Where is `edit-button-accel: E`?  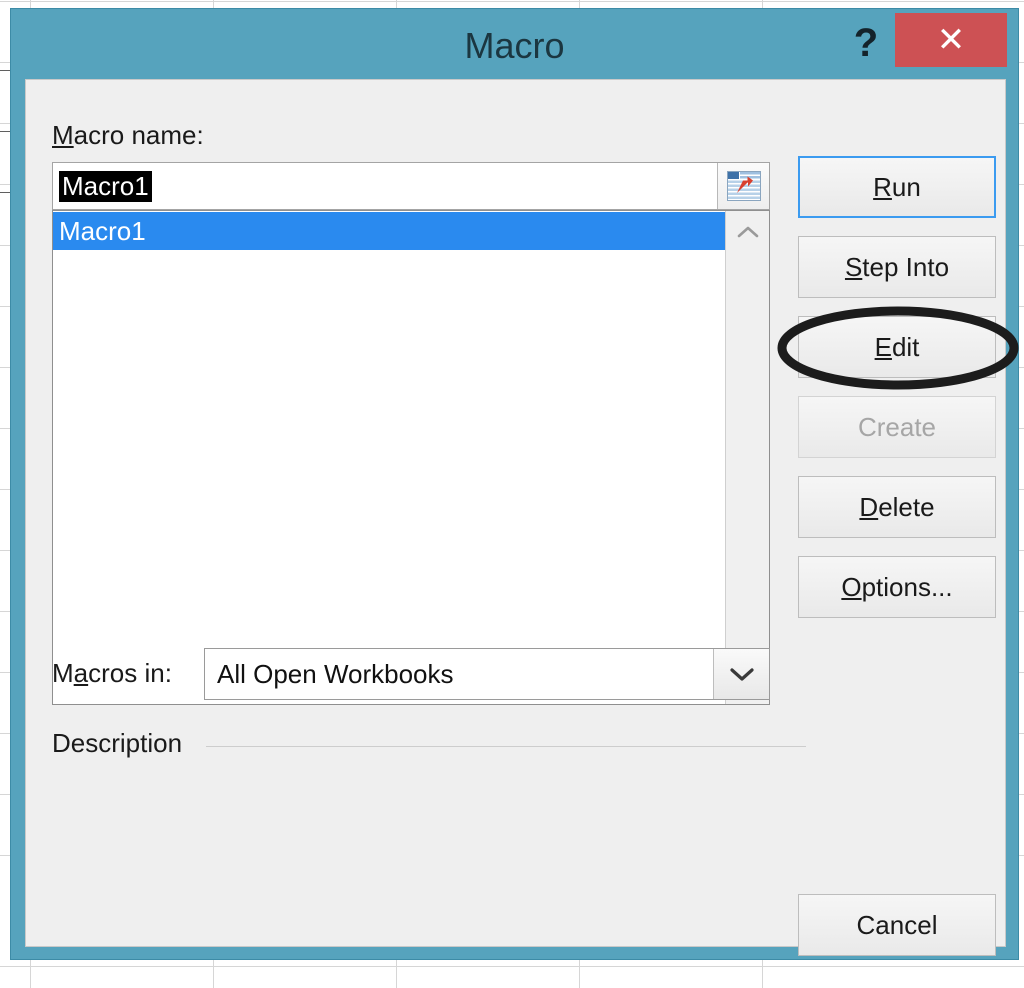
edit-button-accel: E is located at coordinates (883, 346).